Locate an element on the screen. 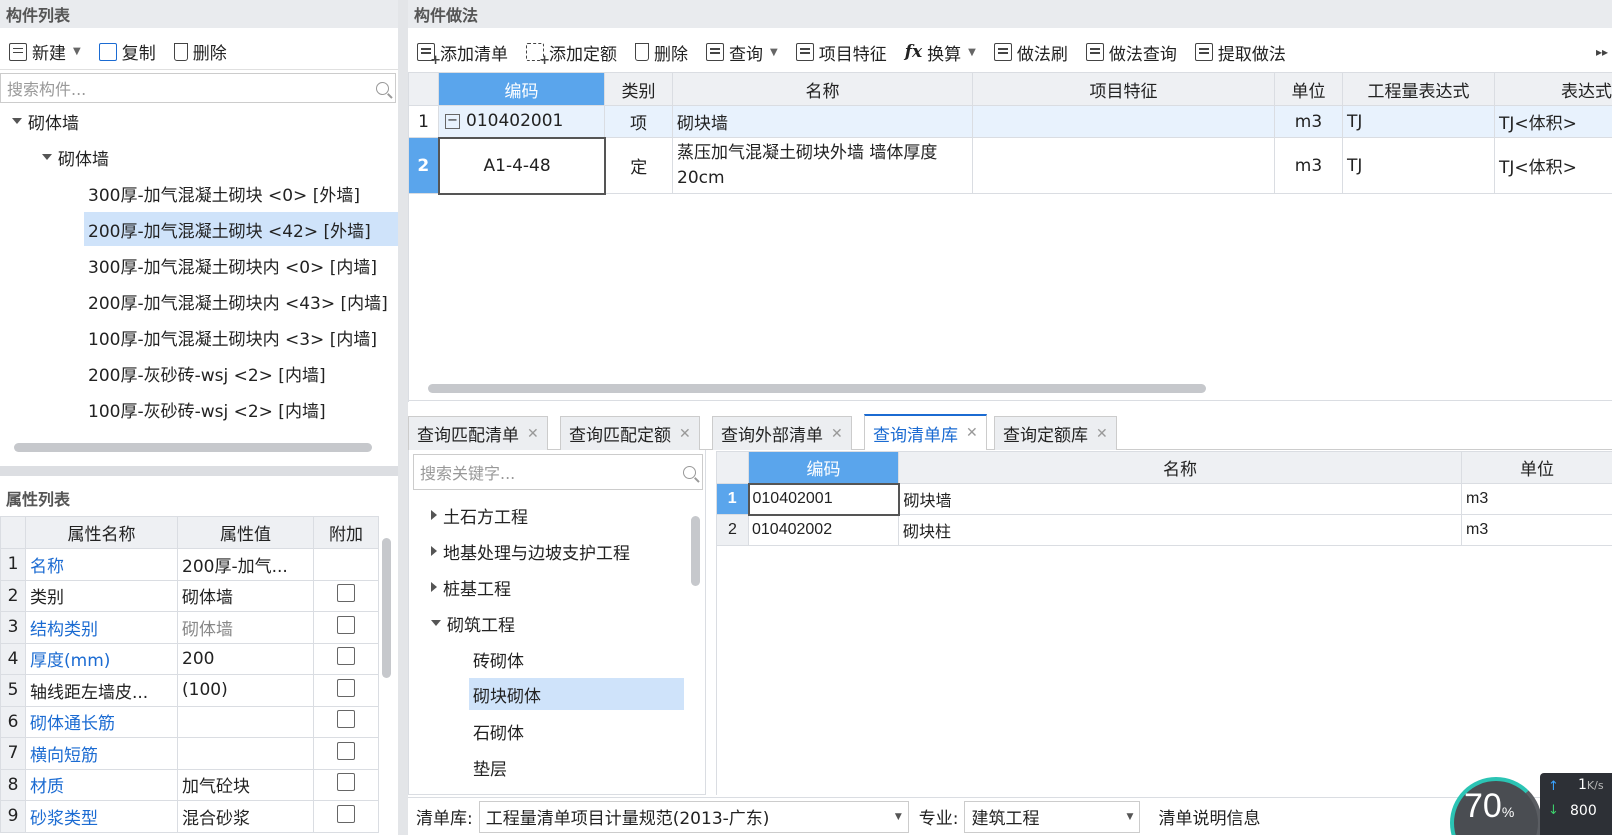 This screenshot has width=1612, height=835. property-row: 8 材质 加气砼块 is located at coordinates (189, 784).